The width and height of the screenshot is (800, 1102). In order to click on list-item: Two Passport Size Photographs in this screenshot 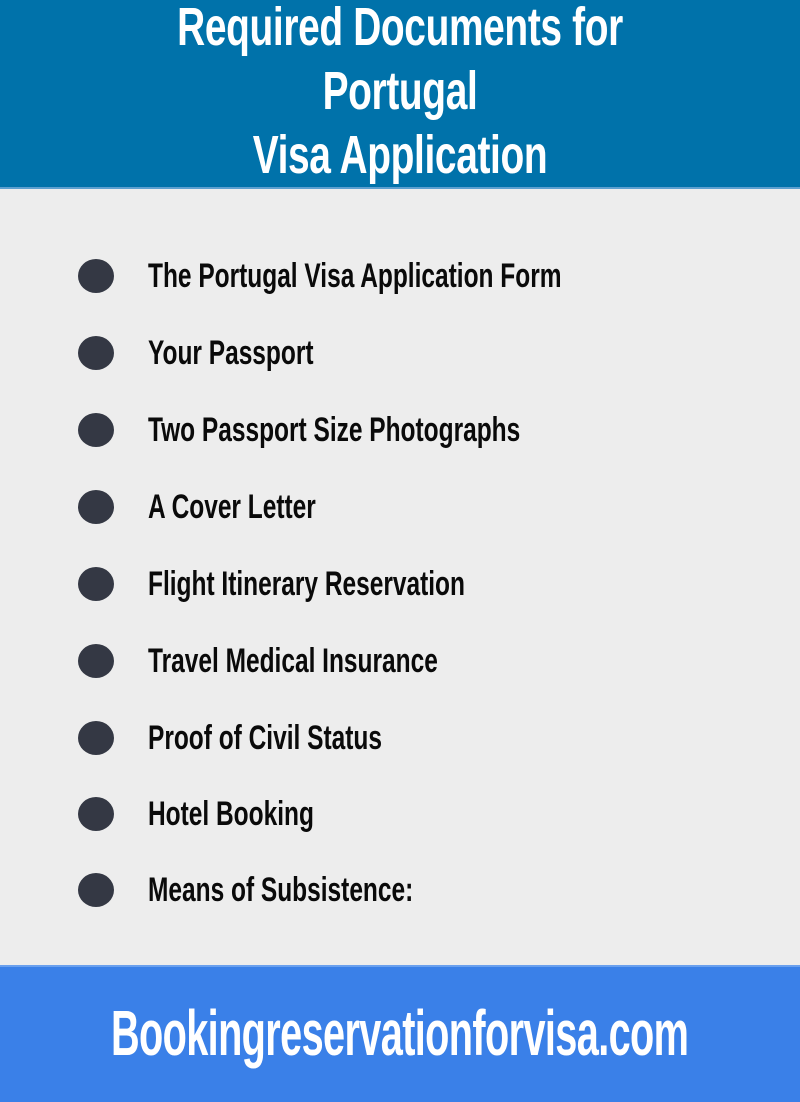, I will do `click(371, 430)`.